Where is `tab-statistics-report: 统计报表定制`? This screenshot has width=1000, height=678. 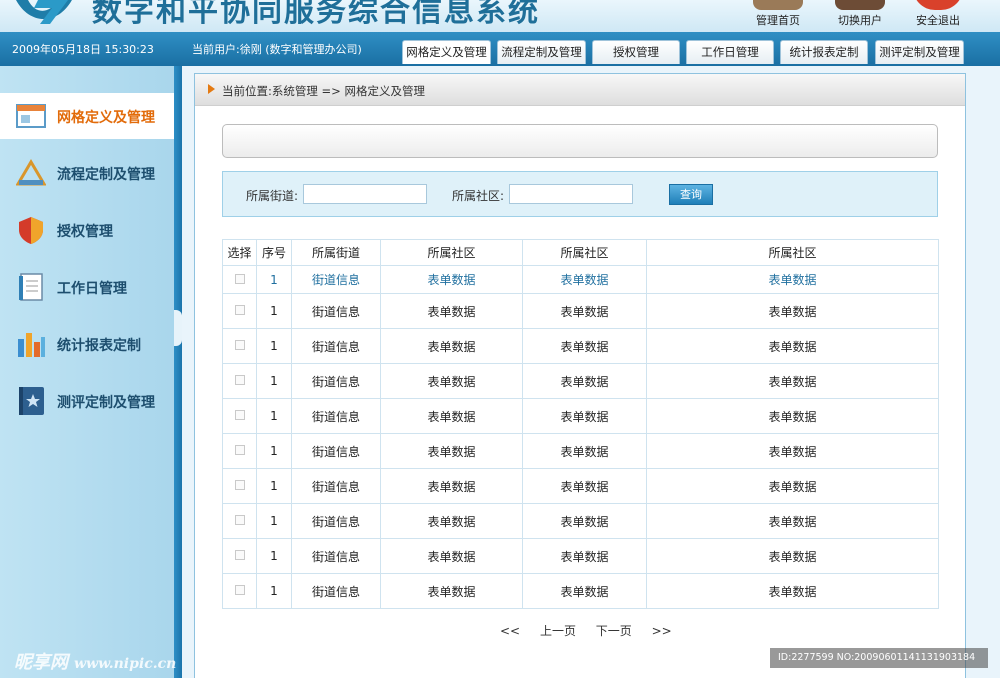
tab-statistics-report: 统计报表定制 is located at coordinates (824, 52).